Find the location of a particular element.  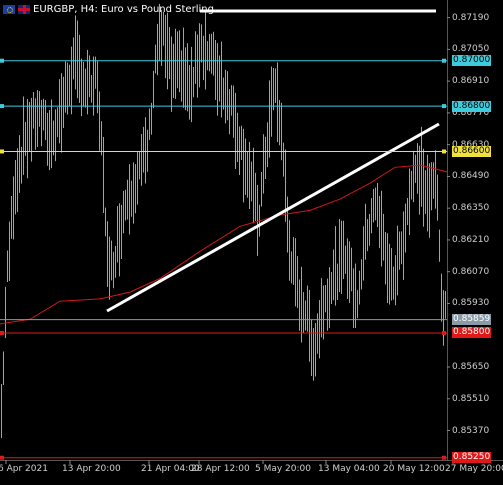

price-tick-label: 0.85930 is located at coordinates (471, 303).